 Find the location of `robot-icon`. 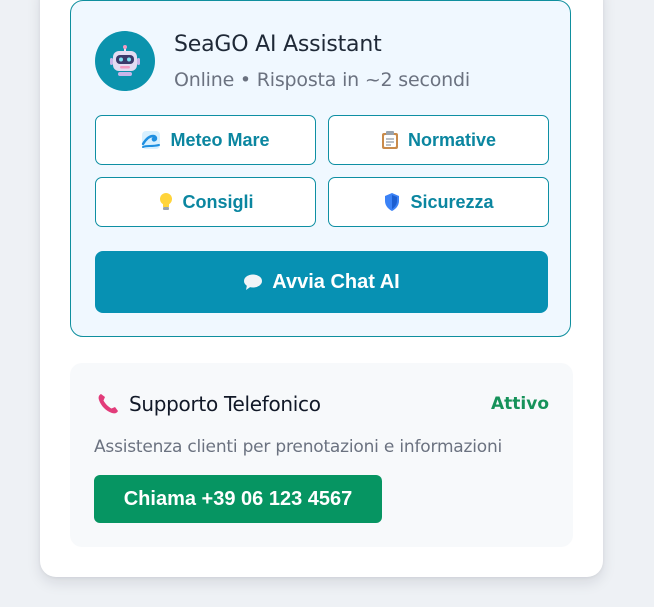

robot-icon is located at coordinates (125, 60).